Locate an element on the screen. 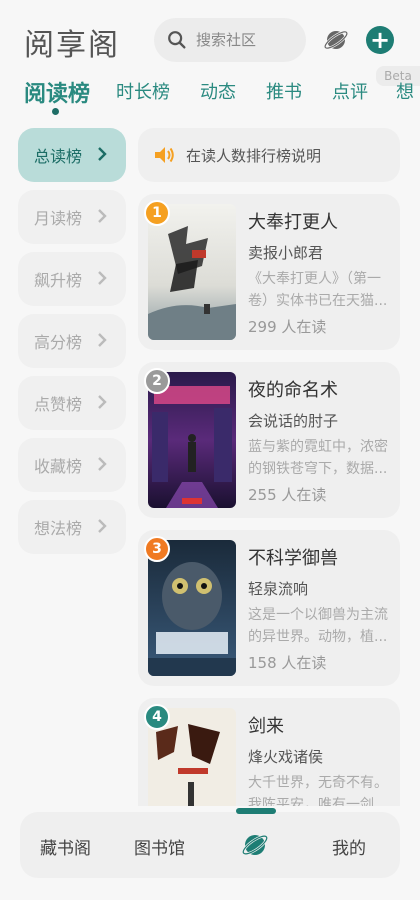  sidebar-item-label: 高分榜 is located at coordinates (58, 342).